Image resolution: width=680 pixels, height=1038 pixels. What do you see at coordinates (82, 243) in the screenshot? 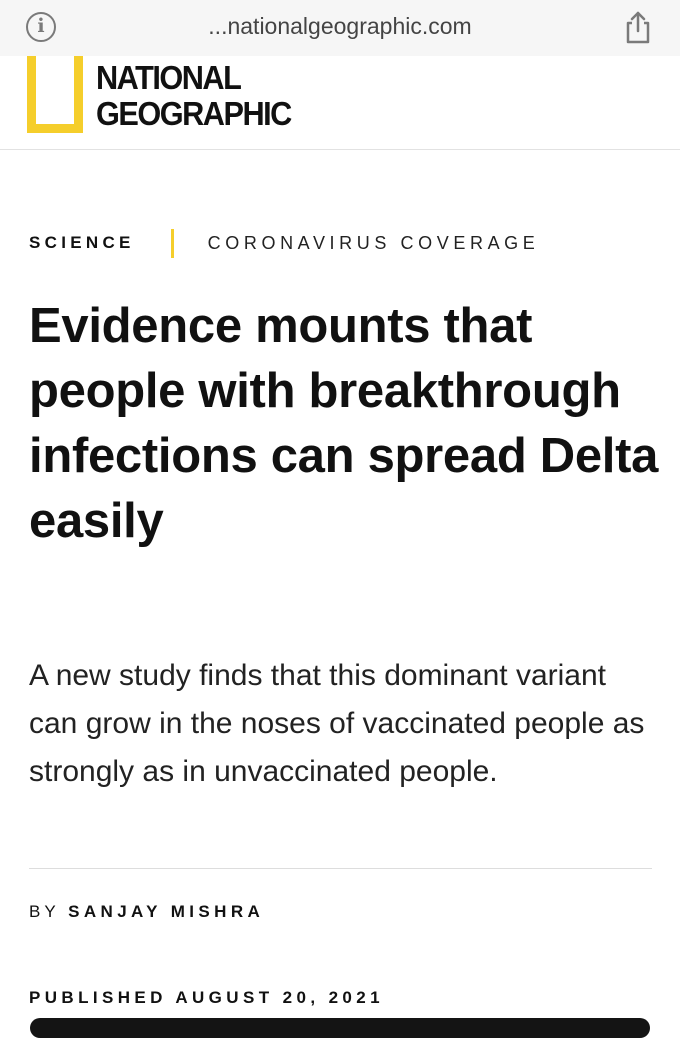
I see `section-link: SCIENCE` at bounding box center [82, 243].